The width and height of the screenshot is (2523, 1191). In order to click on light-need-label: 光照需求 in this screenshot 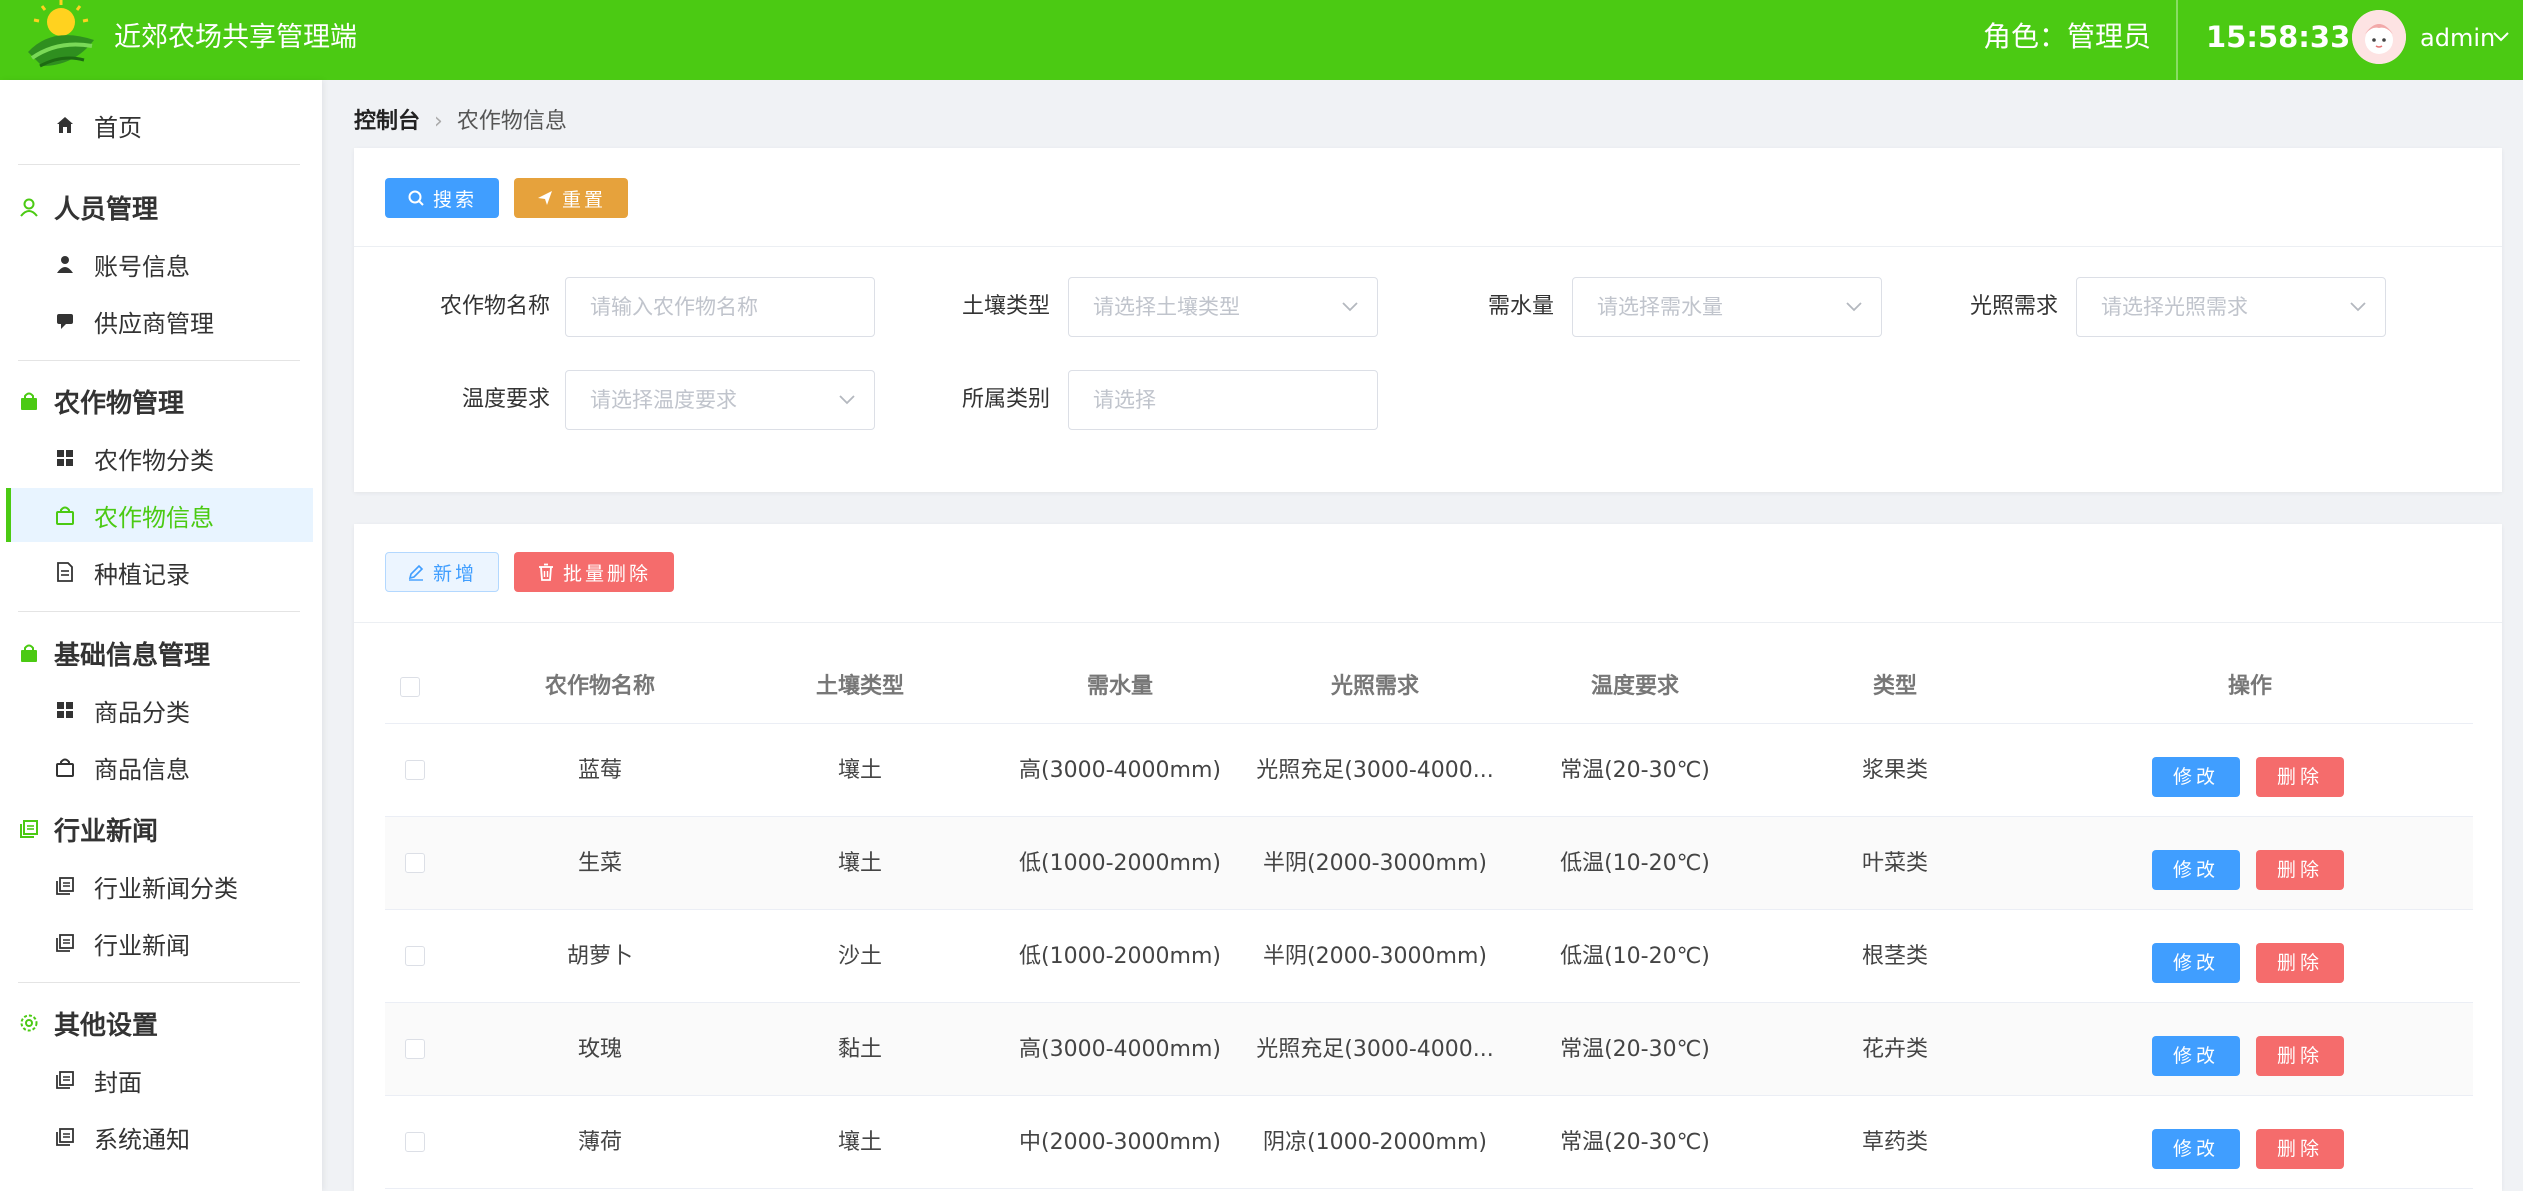, I will do `click(2013, 306)`.